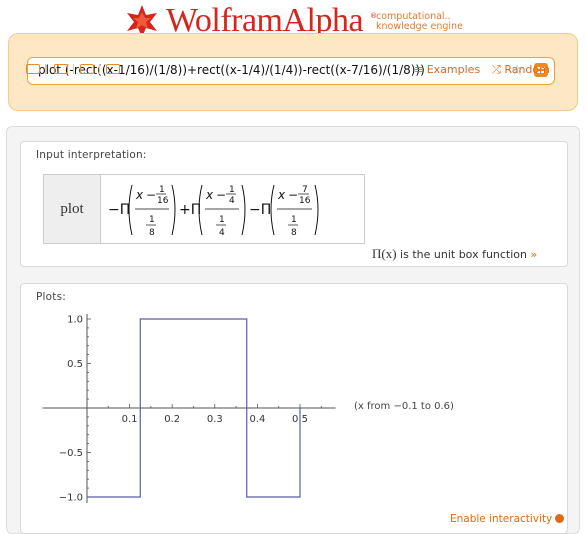 This screenshot has height=534, width=586. Describe the element at coordinates (71, 453) in the screenshot. I see `y-tick-label: −0.5` at that location.